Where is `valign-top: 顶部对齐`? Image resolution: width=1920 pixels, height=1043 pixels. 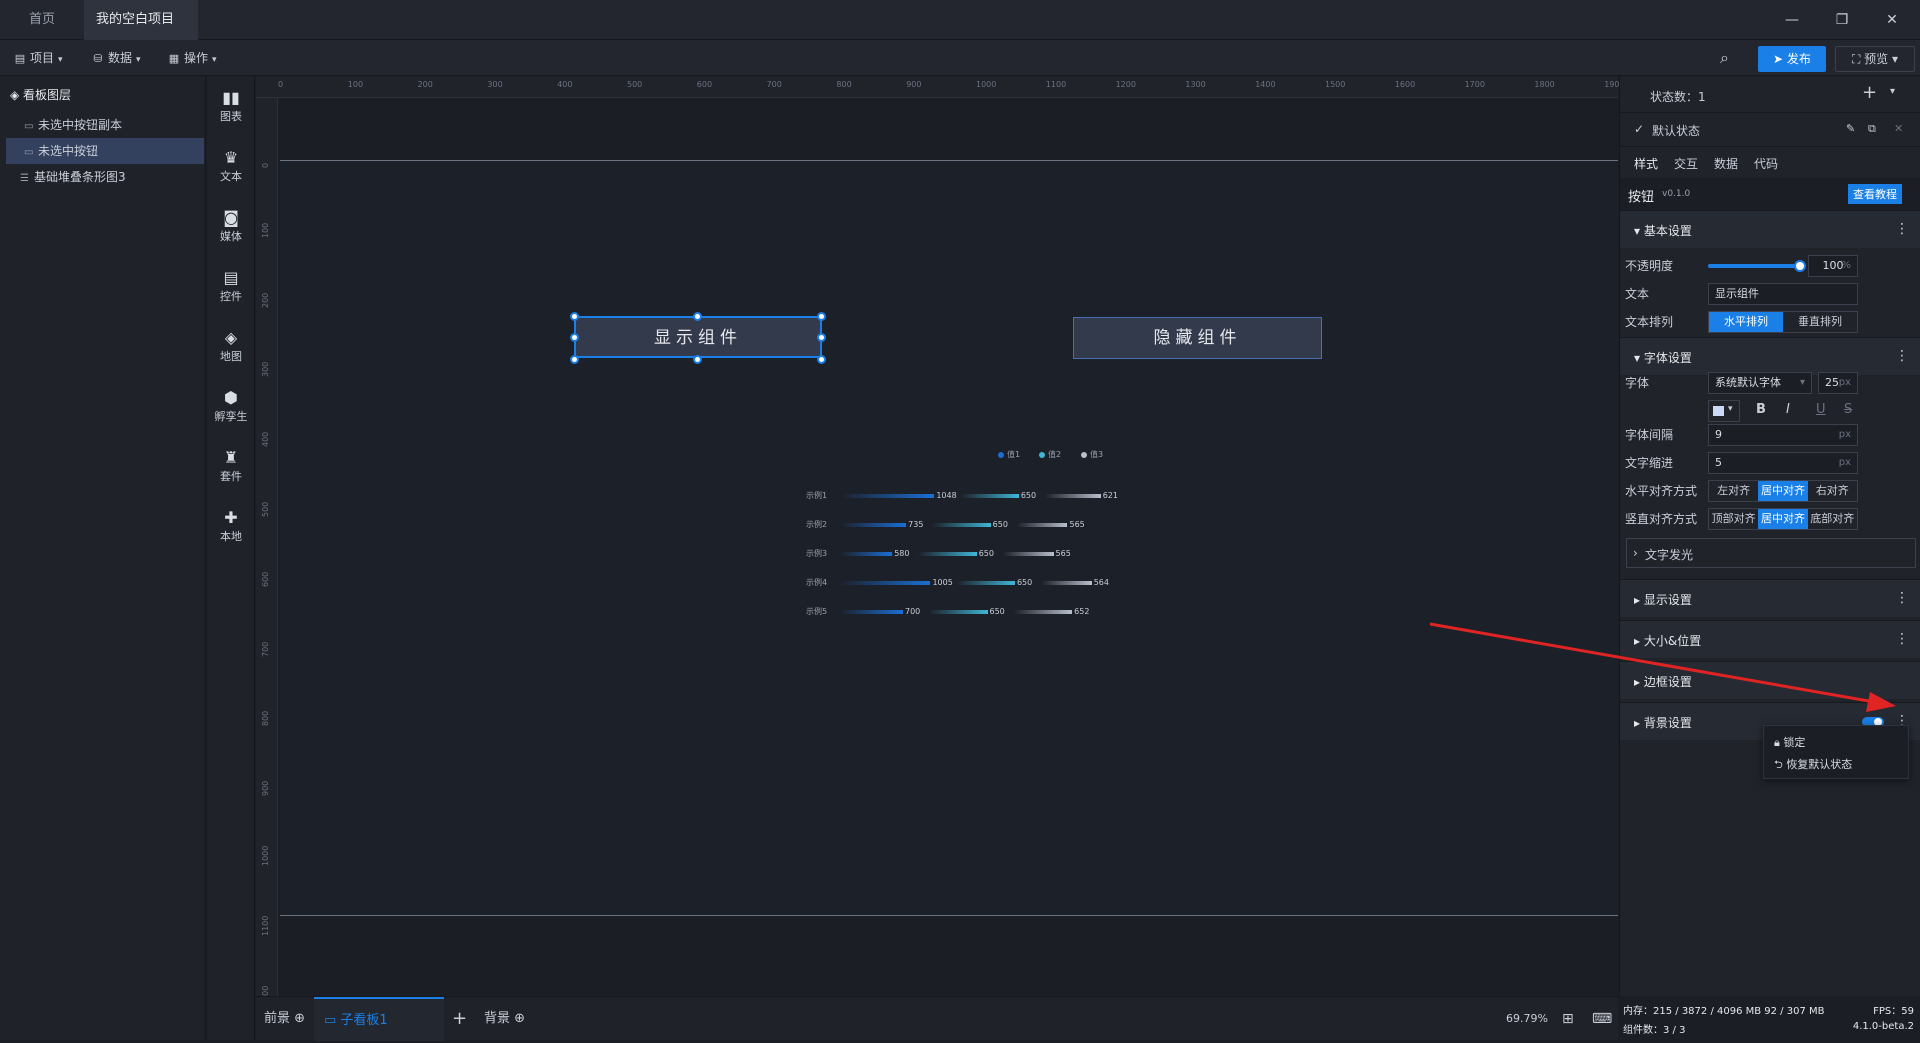
valign-top: 顶部对齐 is located at coordinates (1733, 519).